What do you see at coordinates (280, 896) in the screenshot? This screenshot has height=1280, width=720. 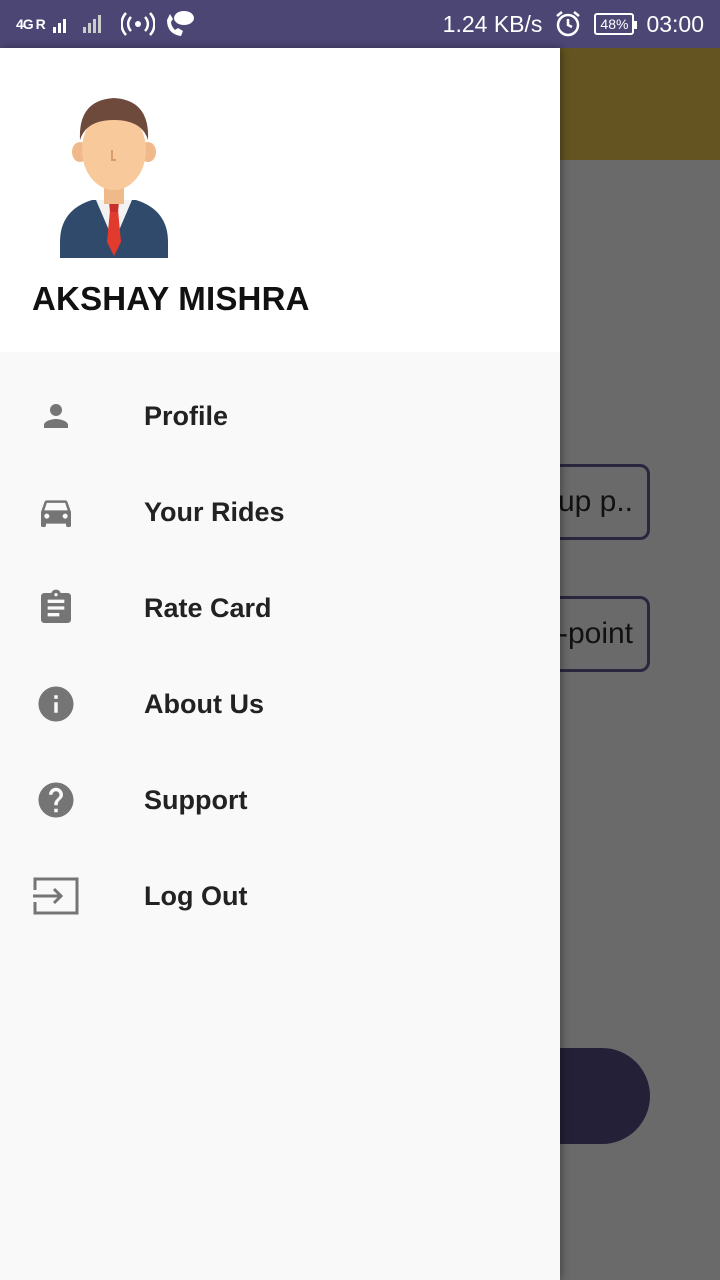 I see `menu-item-log-out: Log Out` at bounding box center [280, 896].